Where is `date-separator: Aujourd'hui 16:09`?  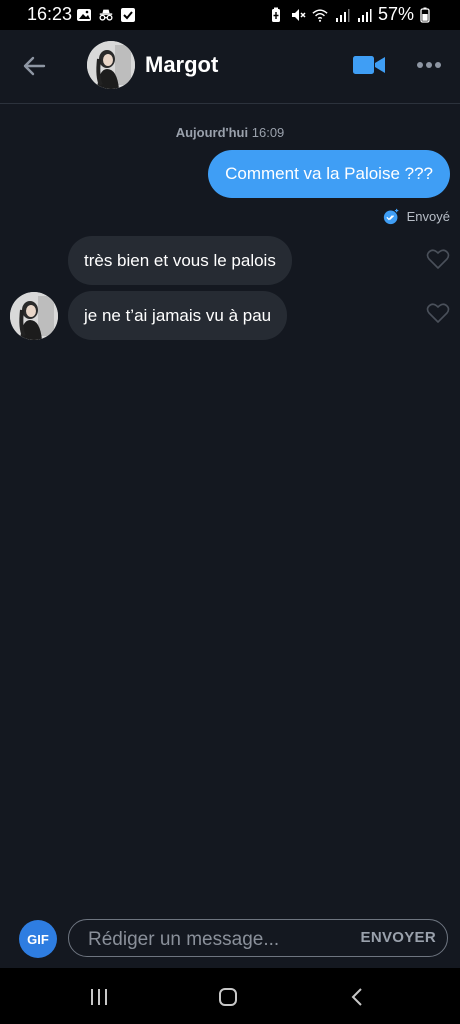
date-separator: Aujourd'hui 16:09 is located at coordinates (230, 132).